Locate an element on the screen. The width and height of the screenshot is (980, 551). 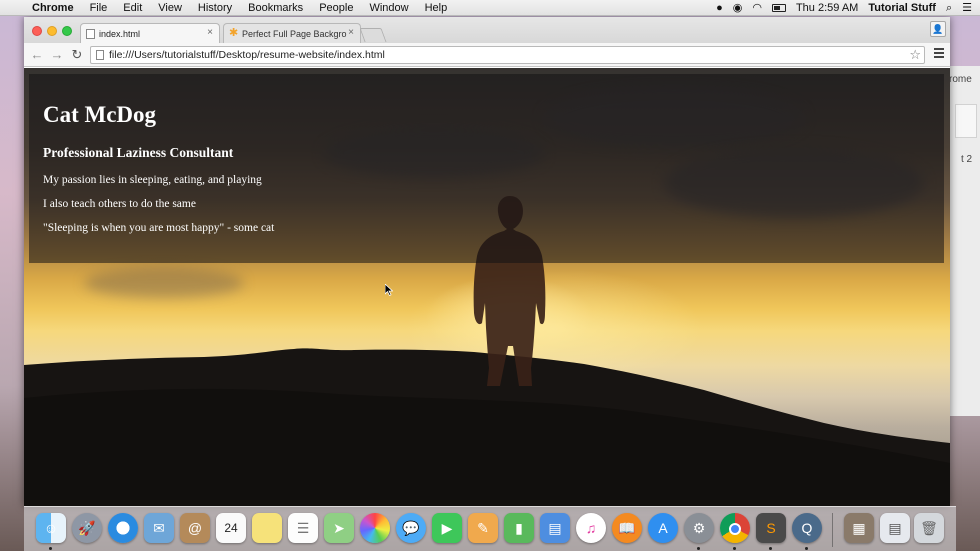
pages-icon: ✎ is located at coordinates (483, 528).